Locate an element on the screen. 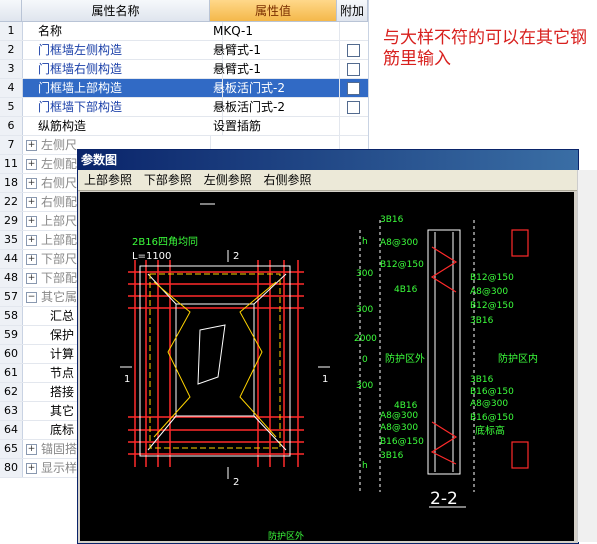  property-name: 门框墙上部构造 is located at coordinates (123, 88).